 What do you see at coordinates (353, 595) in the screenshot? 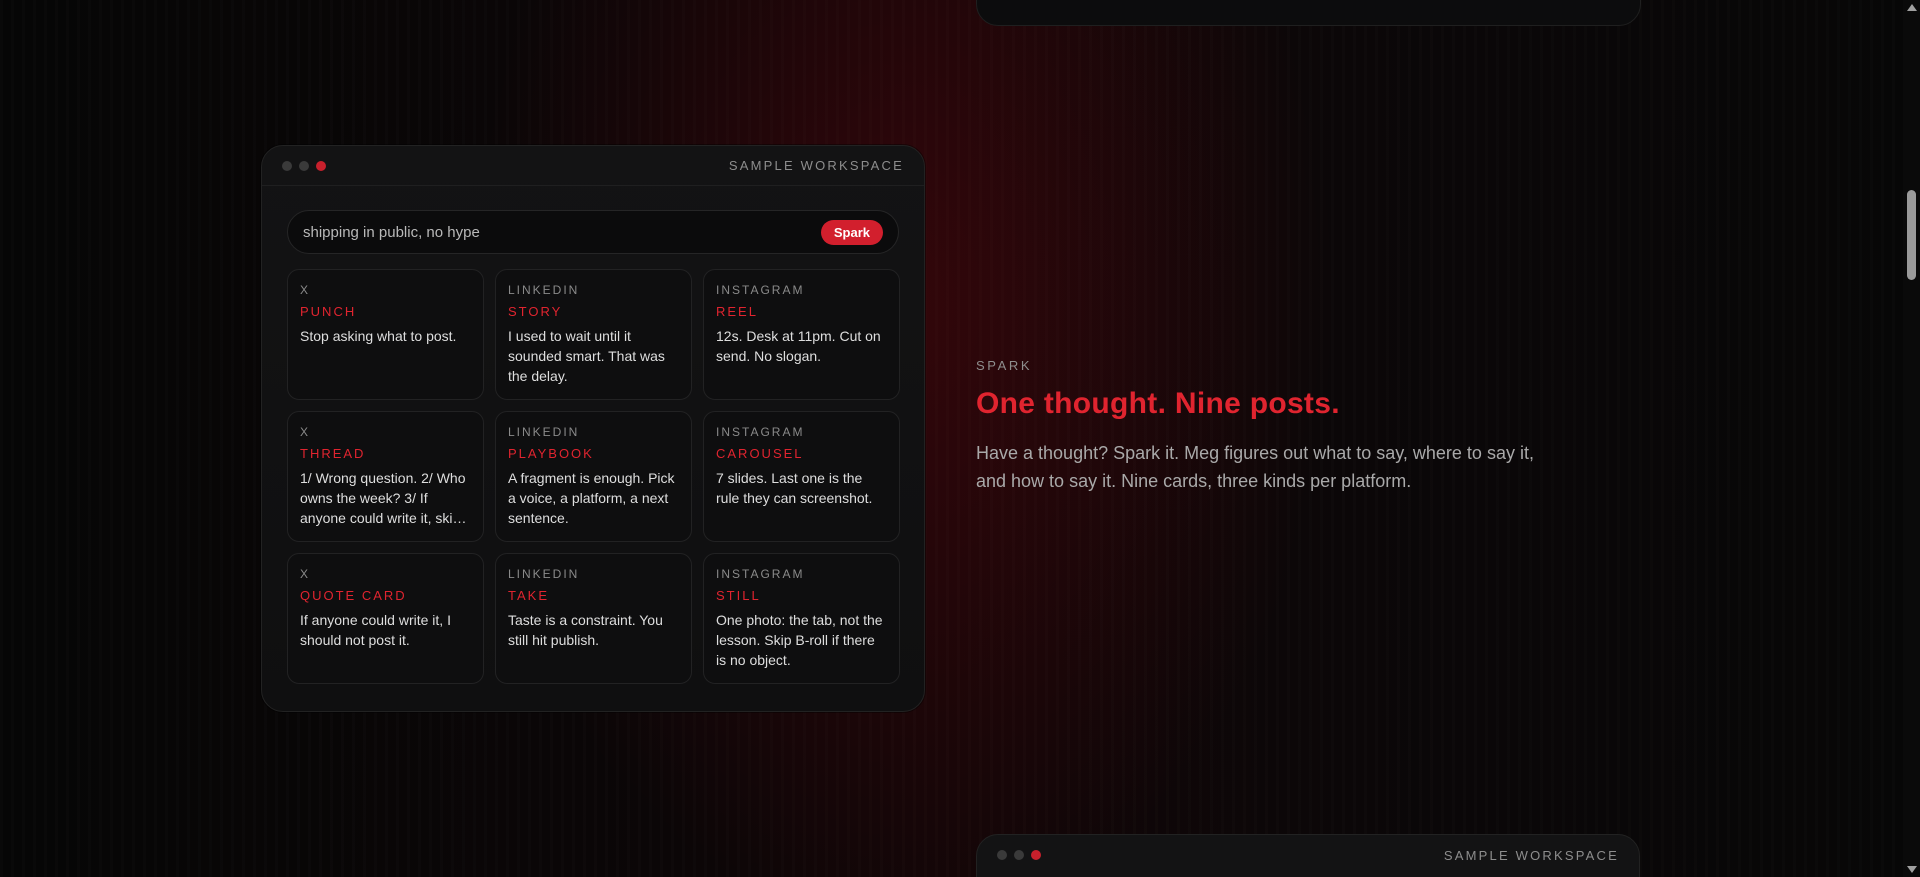
I see `card-kind: QUOTE CARD` at bounding box center [353, 595].